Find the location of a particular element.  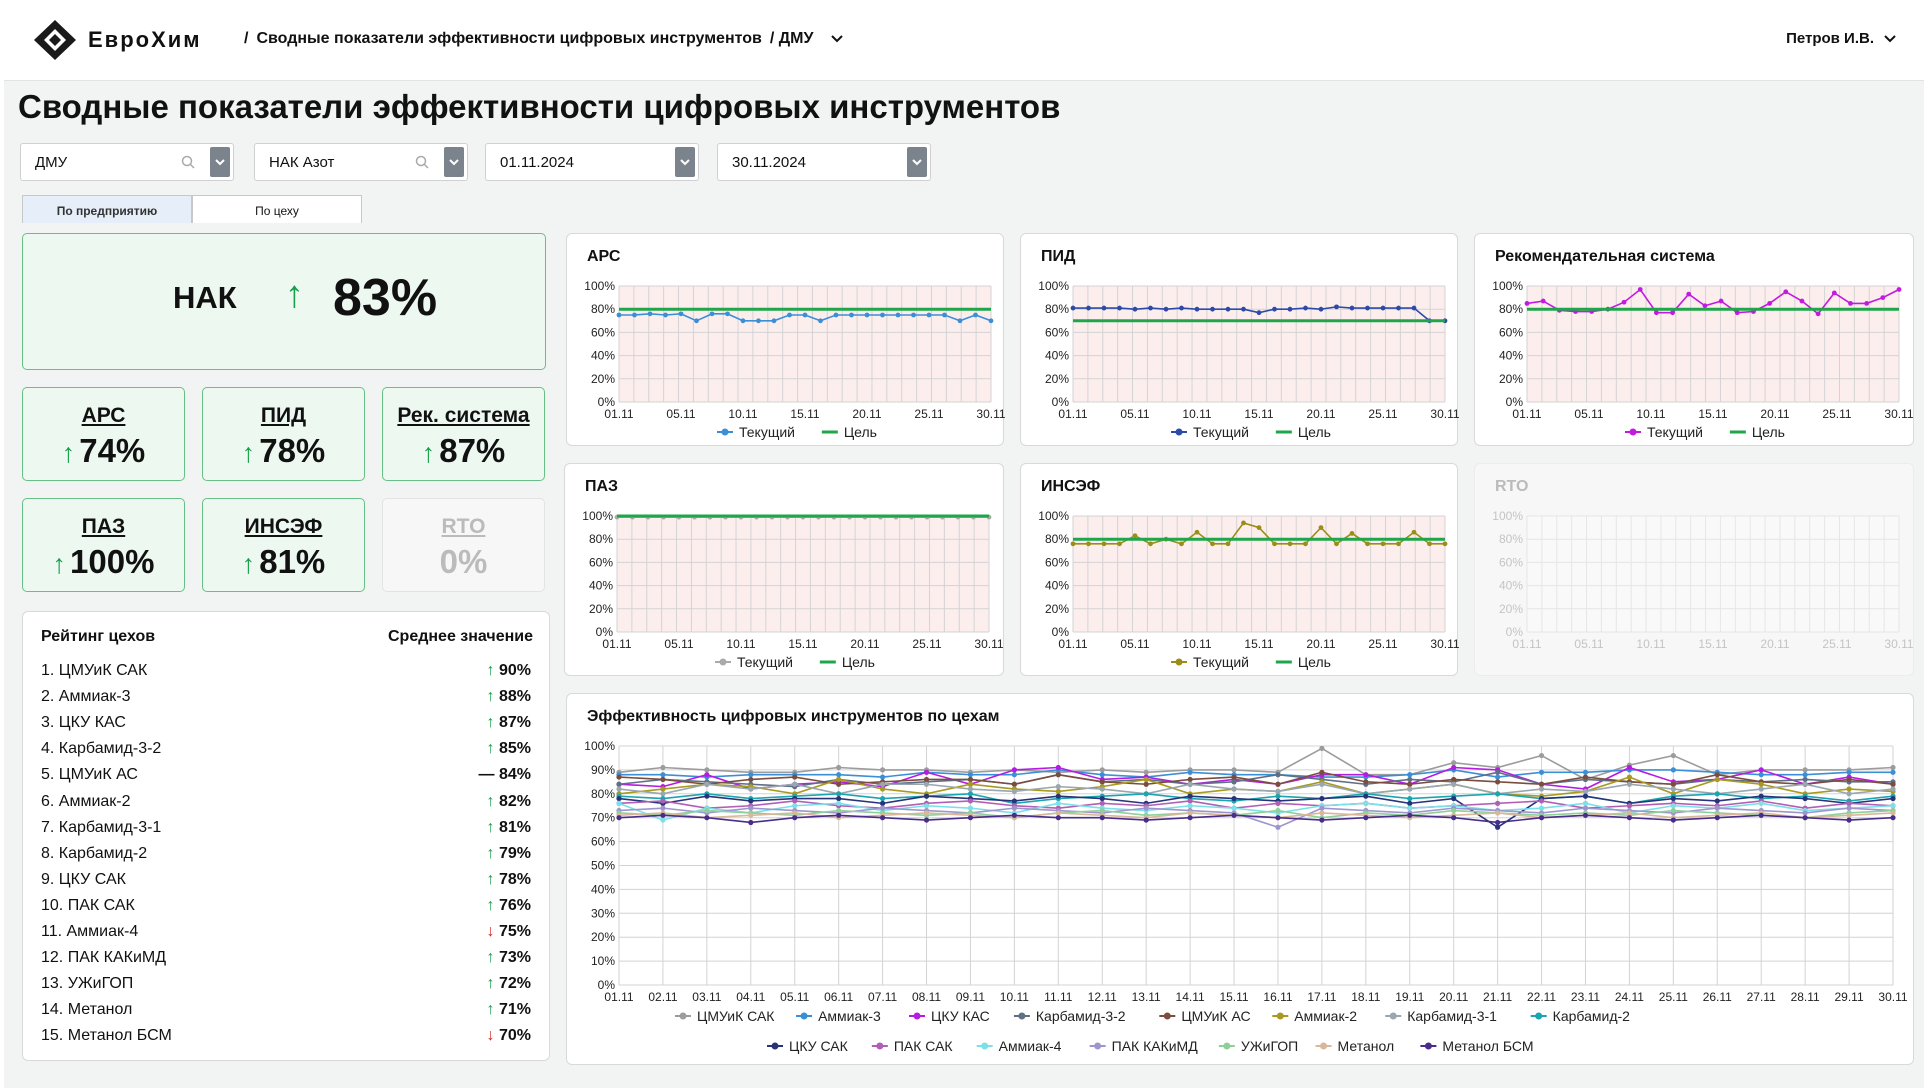

rating-row: 3. ЦКУ КАС ↑ 87% is located at coordinates (286, 725).